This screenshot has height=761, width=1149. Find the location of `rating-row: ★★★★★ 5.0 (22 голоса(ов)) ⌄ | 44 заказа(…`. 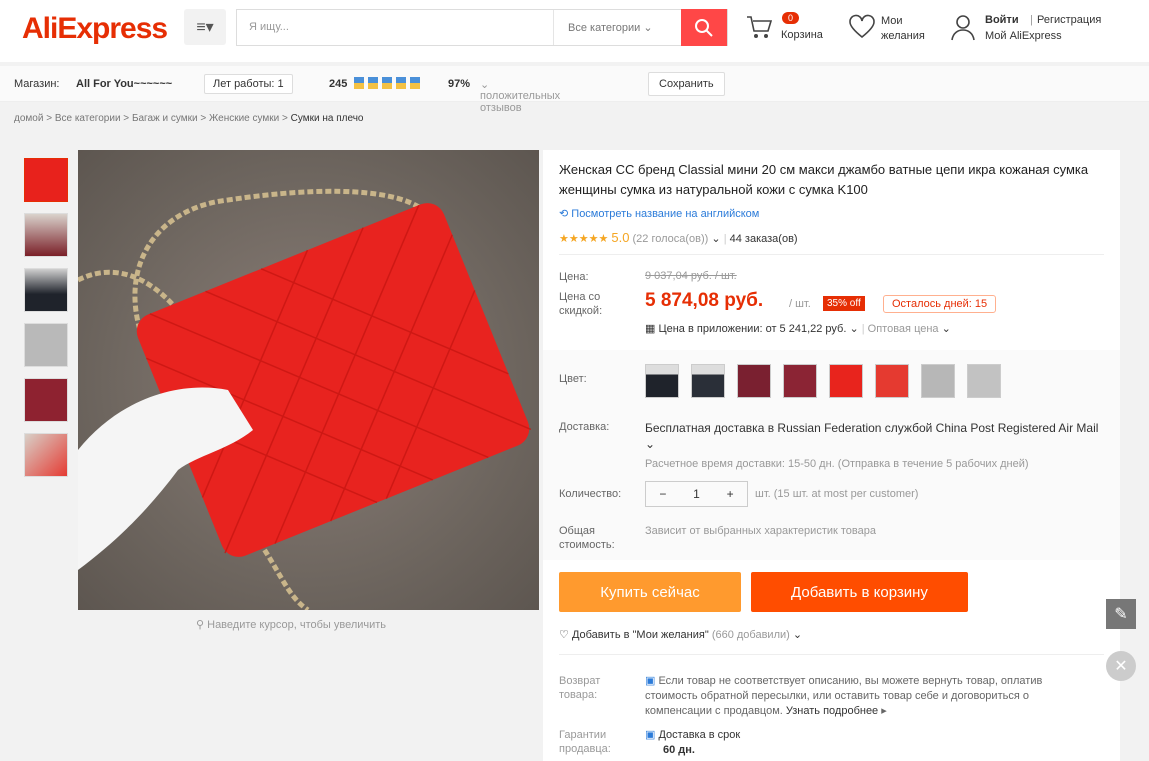

rating-row: ★★★★★ 5.0 (22 голоса(ов)) ⌄ | 44 заказа(… is located at coordinates (678, 237).